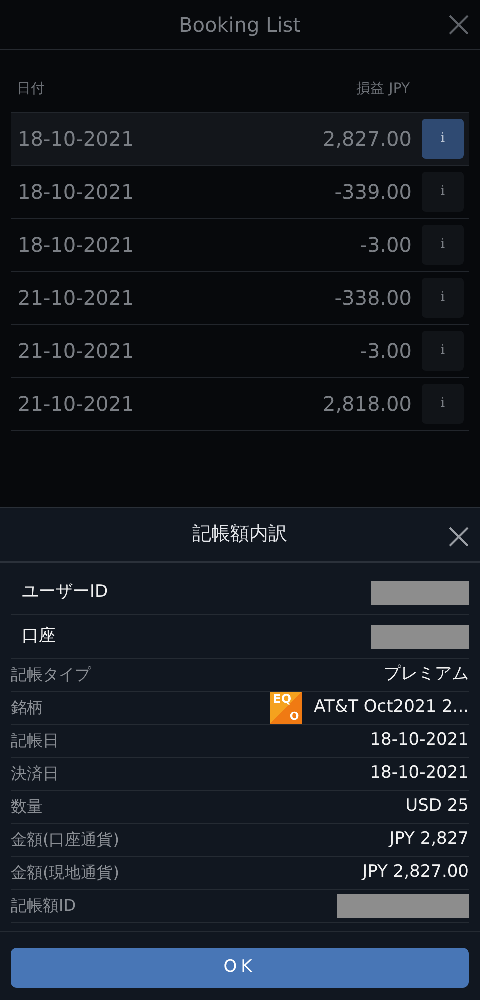  What do you see at coordinates (437, 806) in the screenshot?
I see `field-value: USD 25` at bounding box center [437, 806].